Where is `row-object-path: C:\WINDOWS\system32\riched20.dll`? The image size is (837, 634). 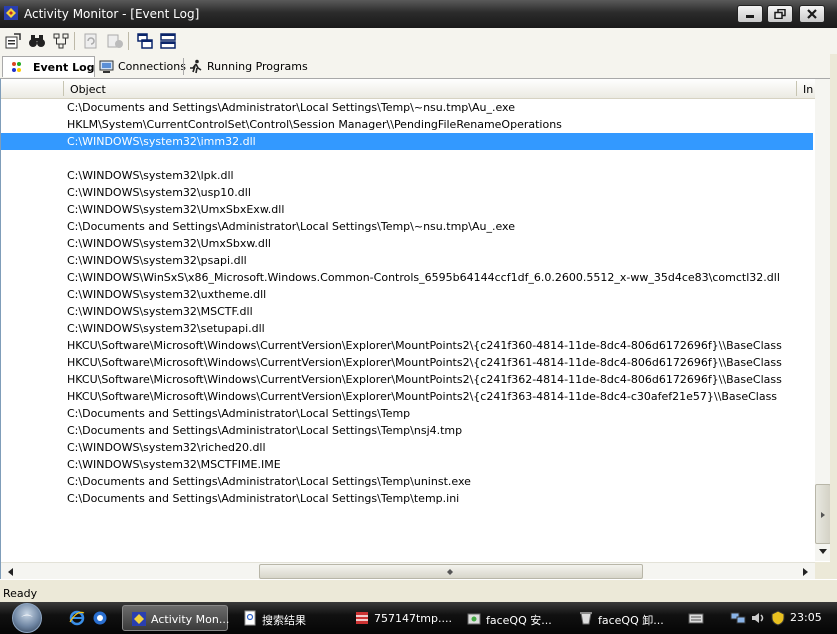 row-object-path: C:\WINDOWS\system32\riched20.dll is located at coordinates (166, 447).